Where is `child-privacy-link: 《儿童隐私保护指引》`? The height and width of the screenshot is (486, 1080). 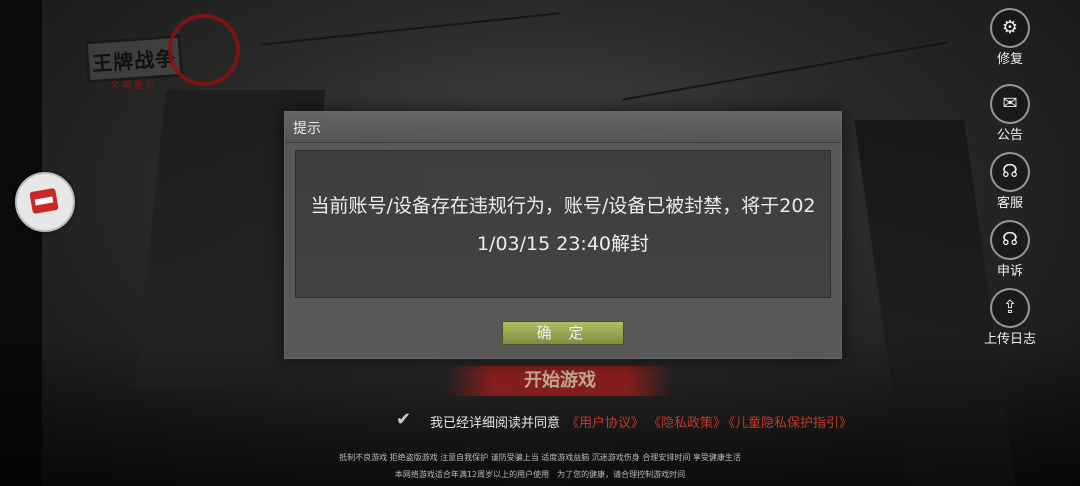
child-privacy-link: 《儿童隐私保护指引》 is located at coordinates (787, 421).